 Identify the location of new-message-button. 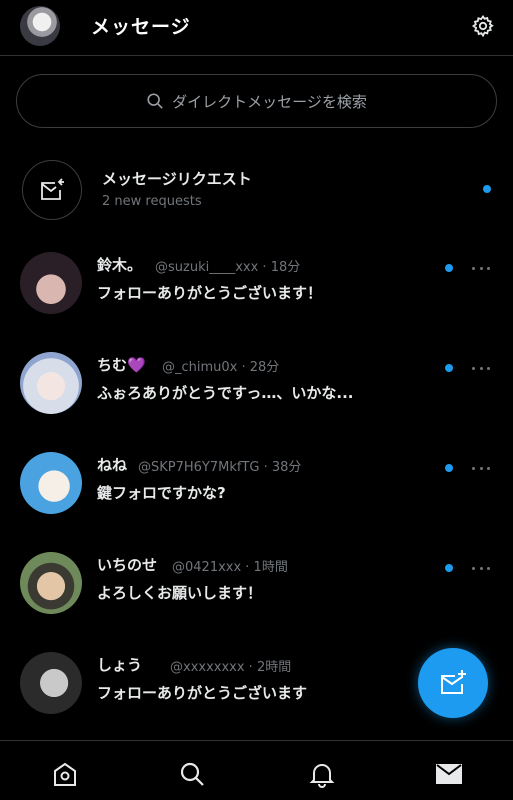
(453, 683).